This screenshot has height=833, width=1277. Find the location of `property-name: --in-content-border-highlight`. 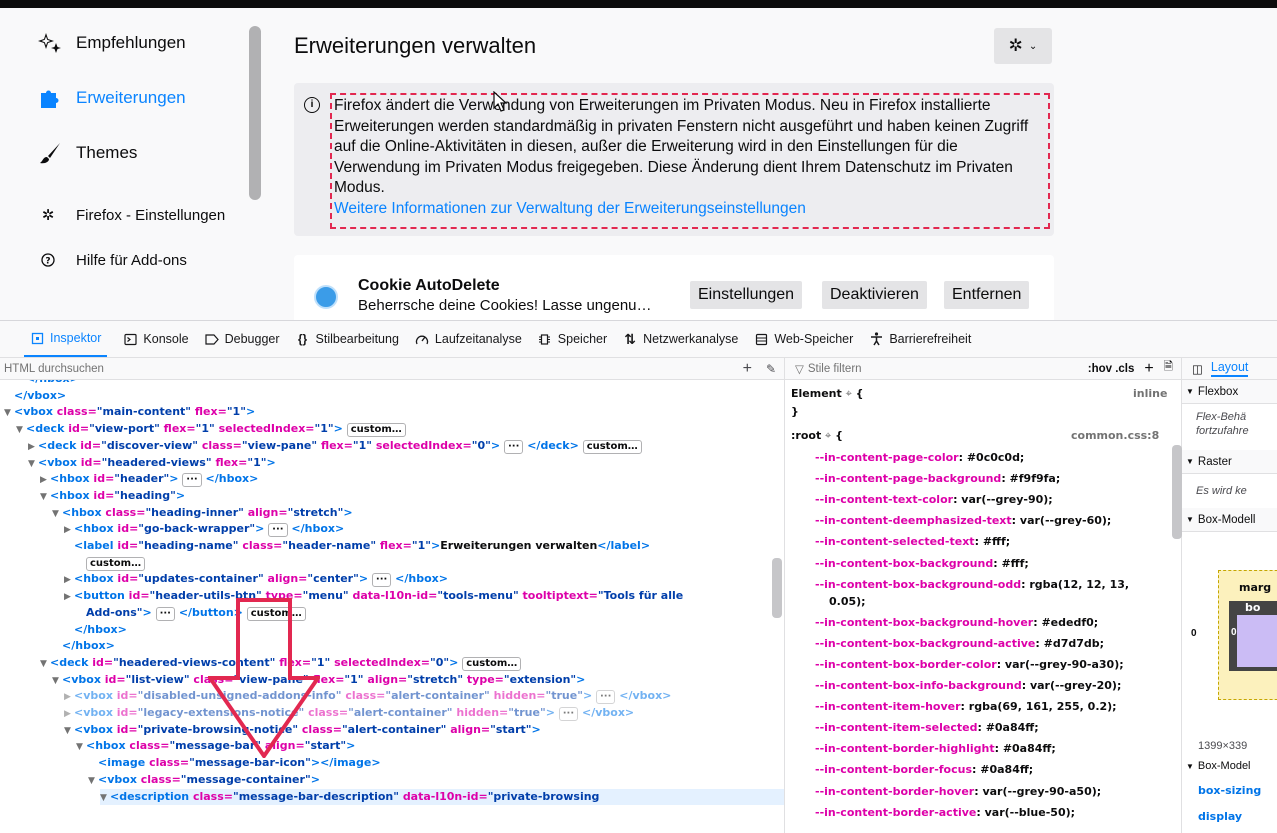

property-name: --in-content-border-highlight is located at coordinates (905, 748).